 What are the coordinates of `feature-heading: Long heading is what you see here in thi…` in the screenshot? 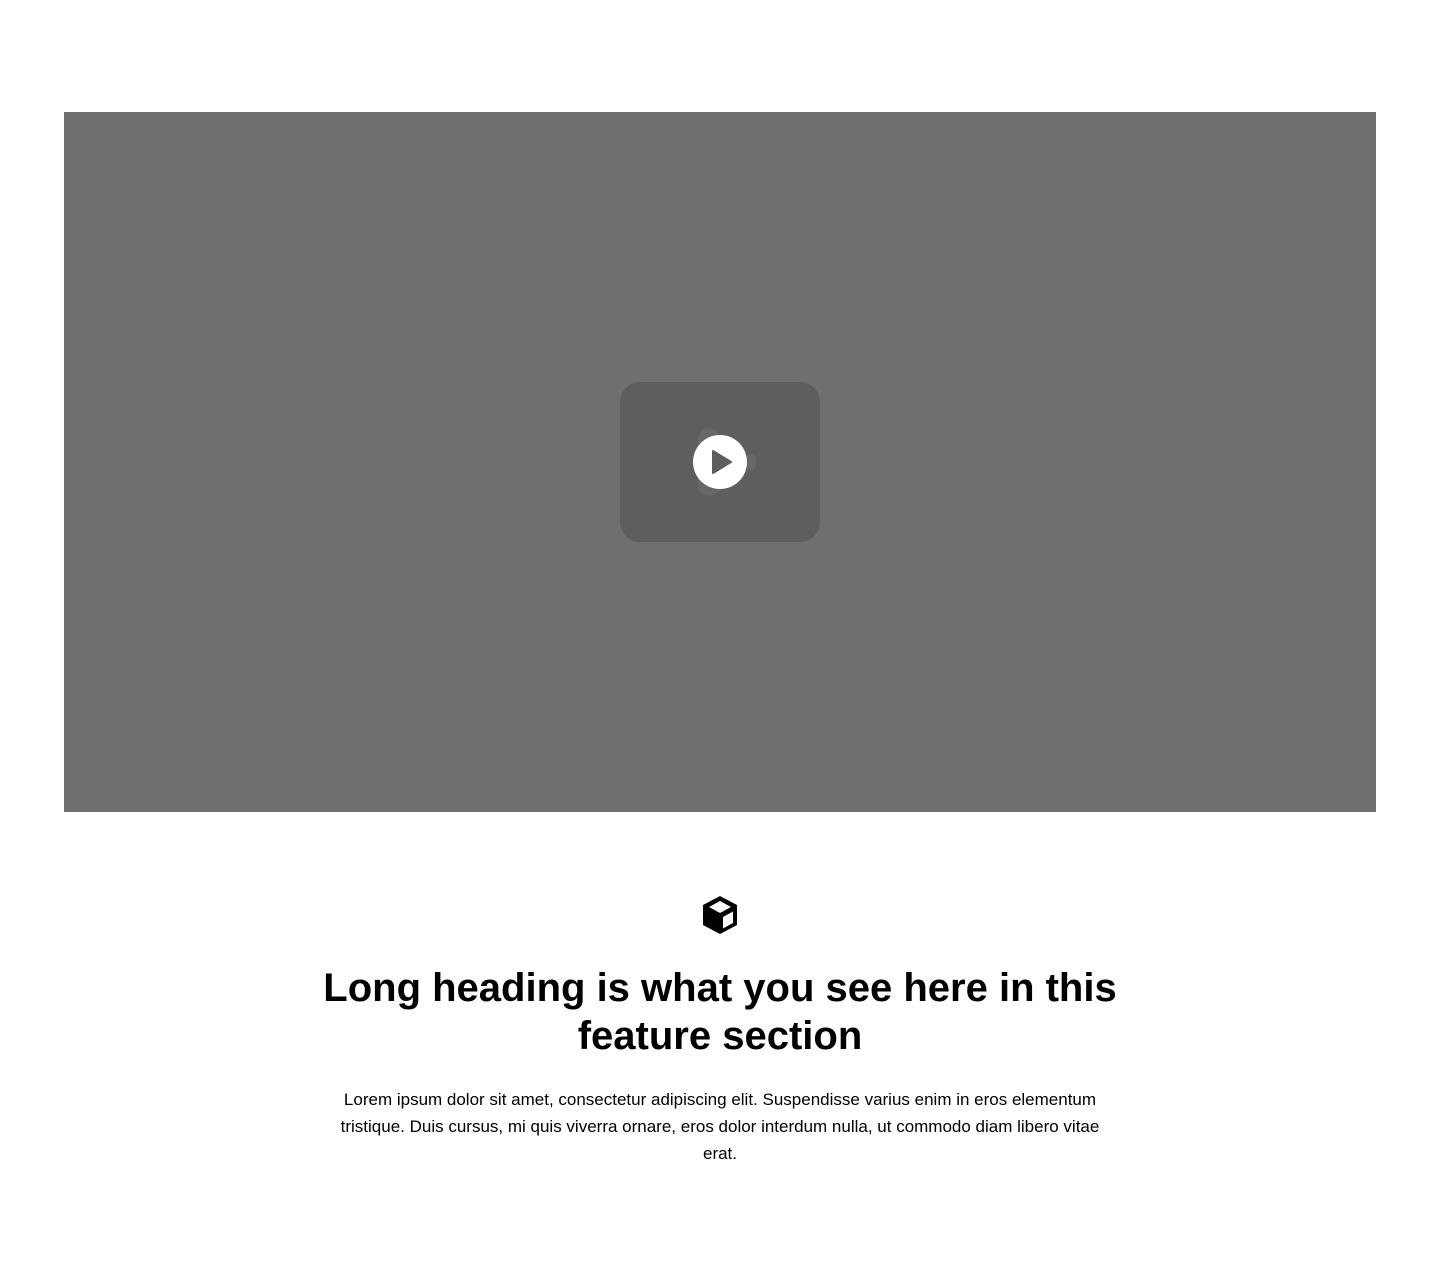 It's located at (720, 1012).